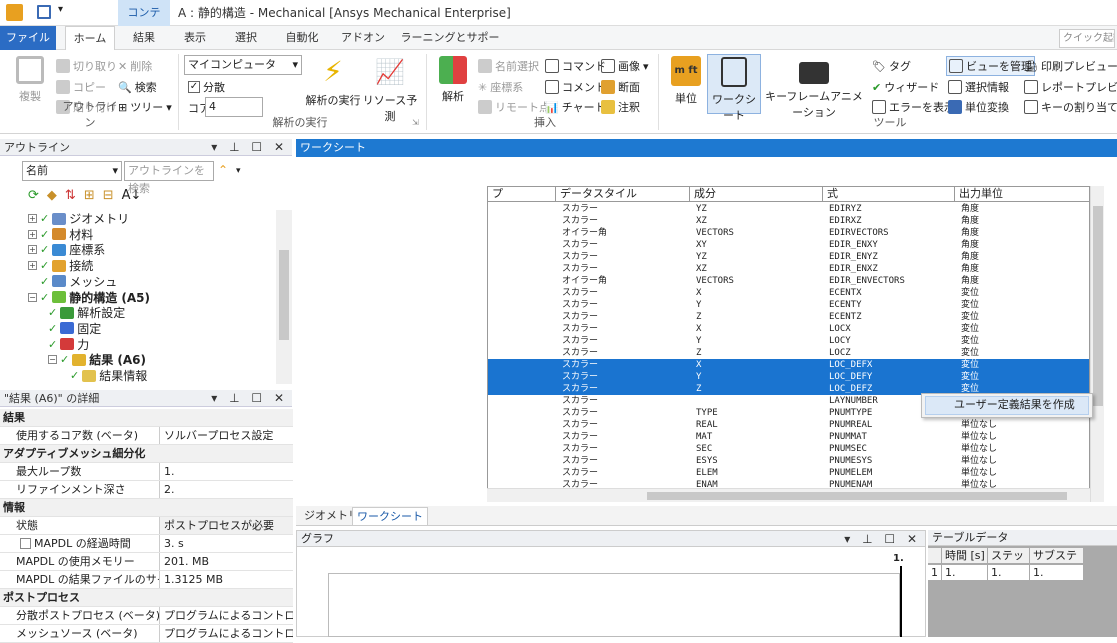 This screenshot has height=643, width=1117. What do you see at coordinates (243, 65) in the screenshot?
I see `solve-target-select: マイコンピュータ ▾` at bounding box center [243, 65].